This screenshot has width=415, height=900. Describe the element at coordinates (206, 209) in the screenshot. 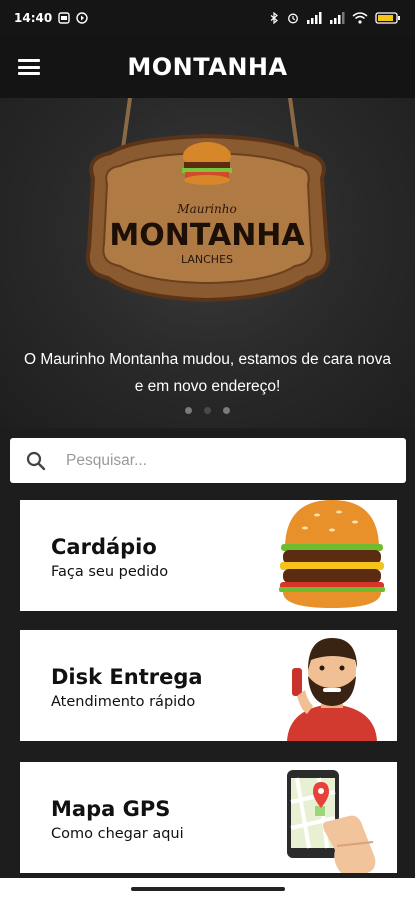

I see `sign-line1: Maurinho` at that location.